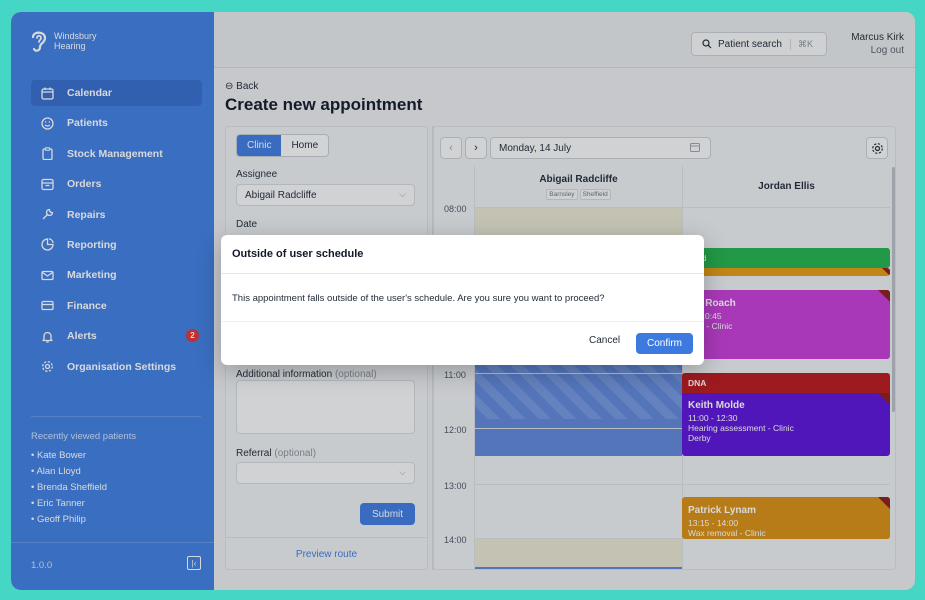 Image resolution: width=925 pixels, height=600 pixels. What do you see at coordinates (604, 340) in the screenshot?
I see `cancel-button: Cancel` at bounding box center [604, 340].